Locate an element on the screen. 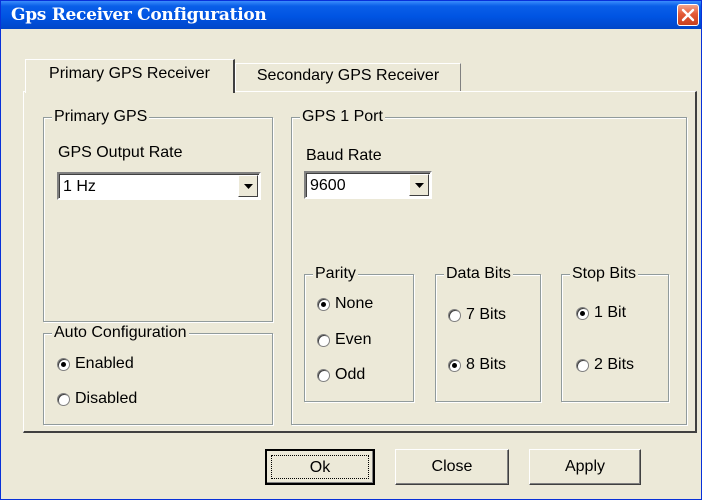 The image size is (702, 500). tab-primary-gps-receiver: Primary GPS Receiver is located at coordinates (130, 76).